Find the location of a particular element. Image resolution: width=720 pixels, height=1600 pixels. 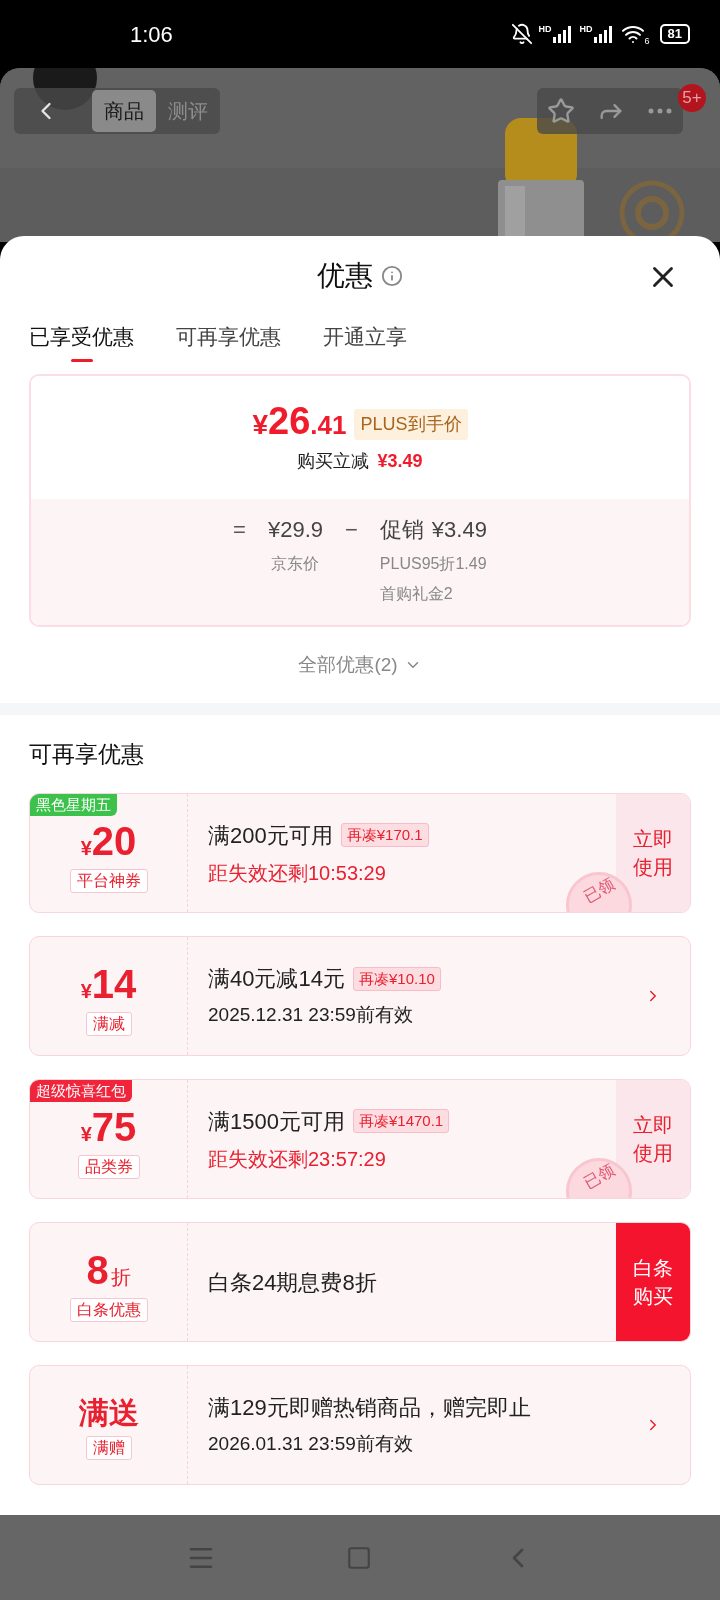

top-up-hint: 再凑¥170.1 is located at coordinates (384, 835).